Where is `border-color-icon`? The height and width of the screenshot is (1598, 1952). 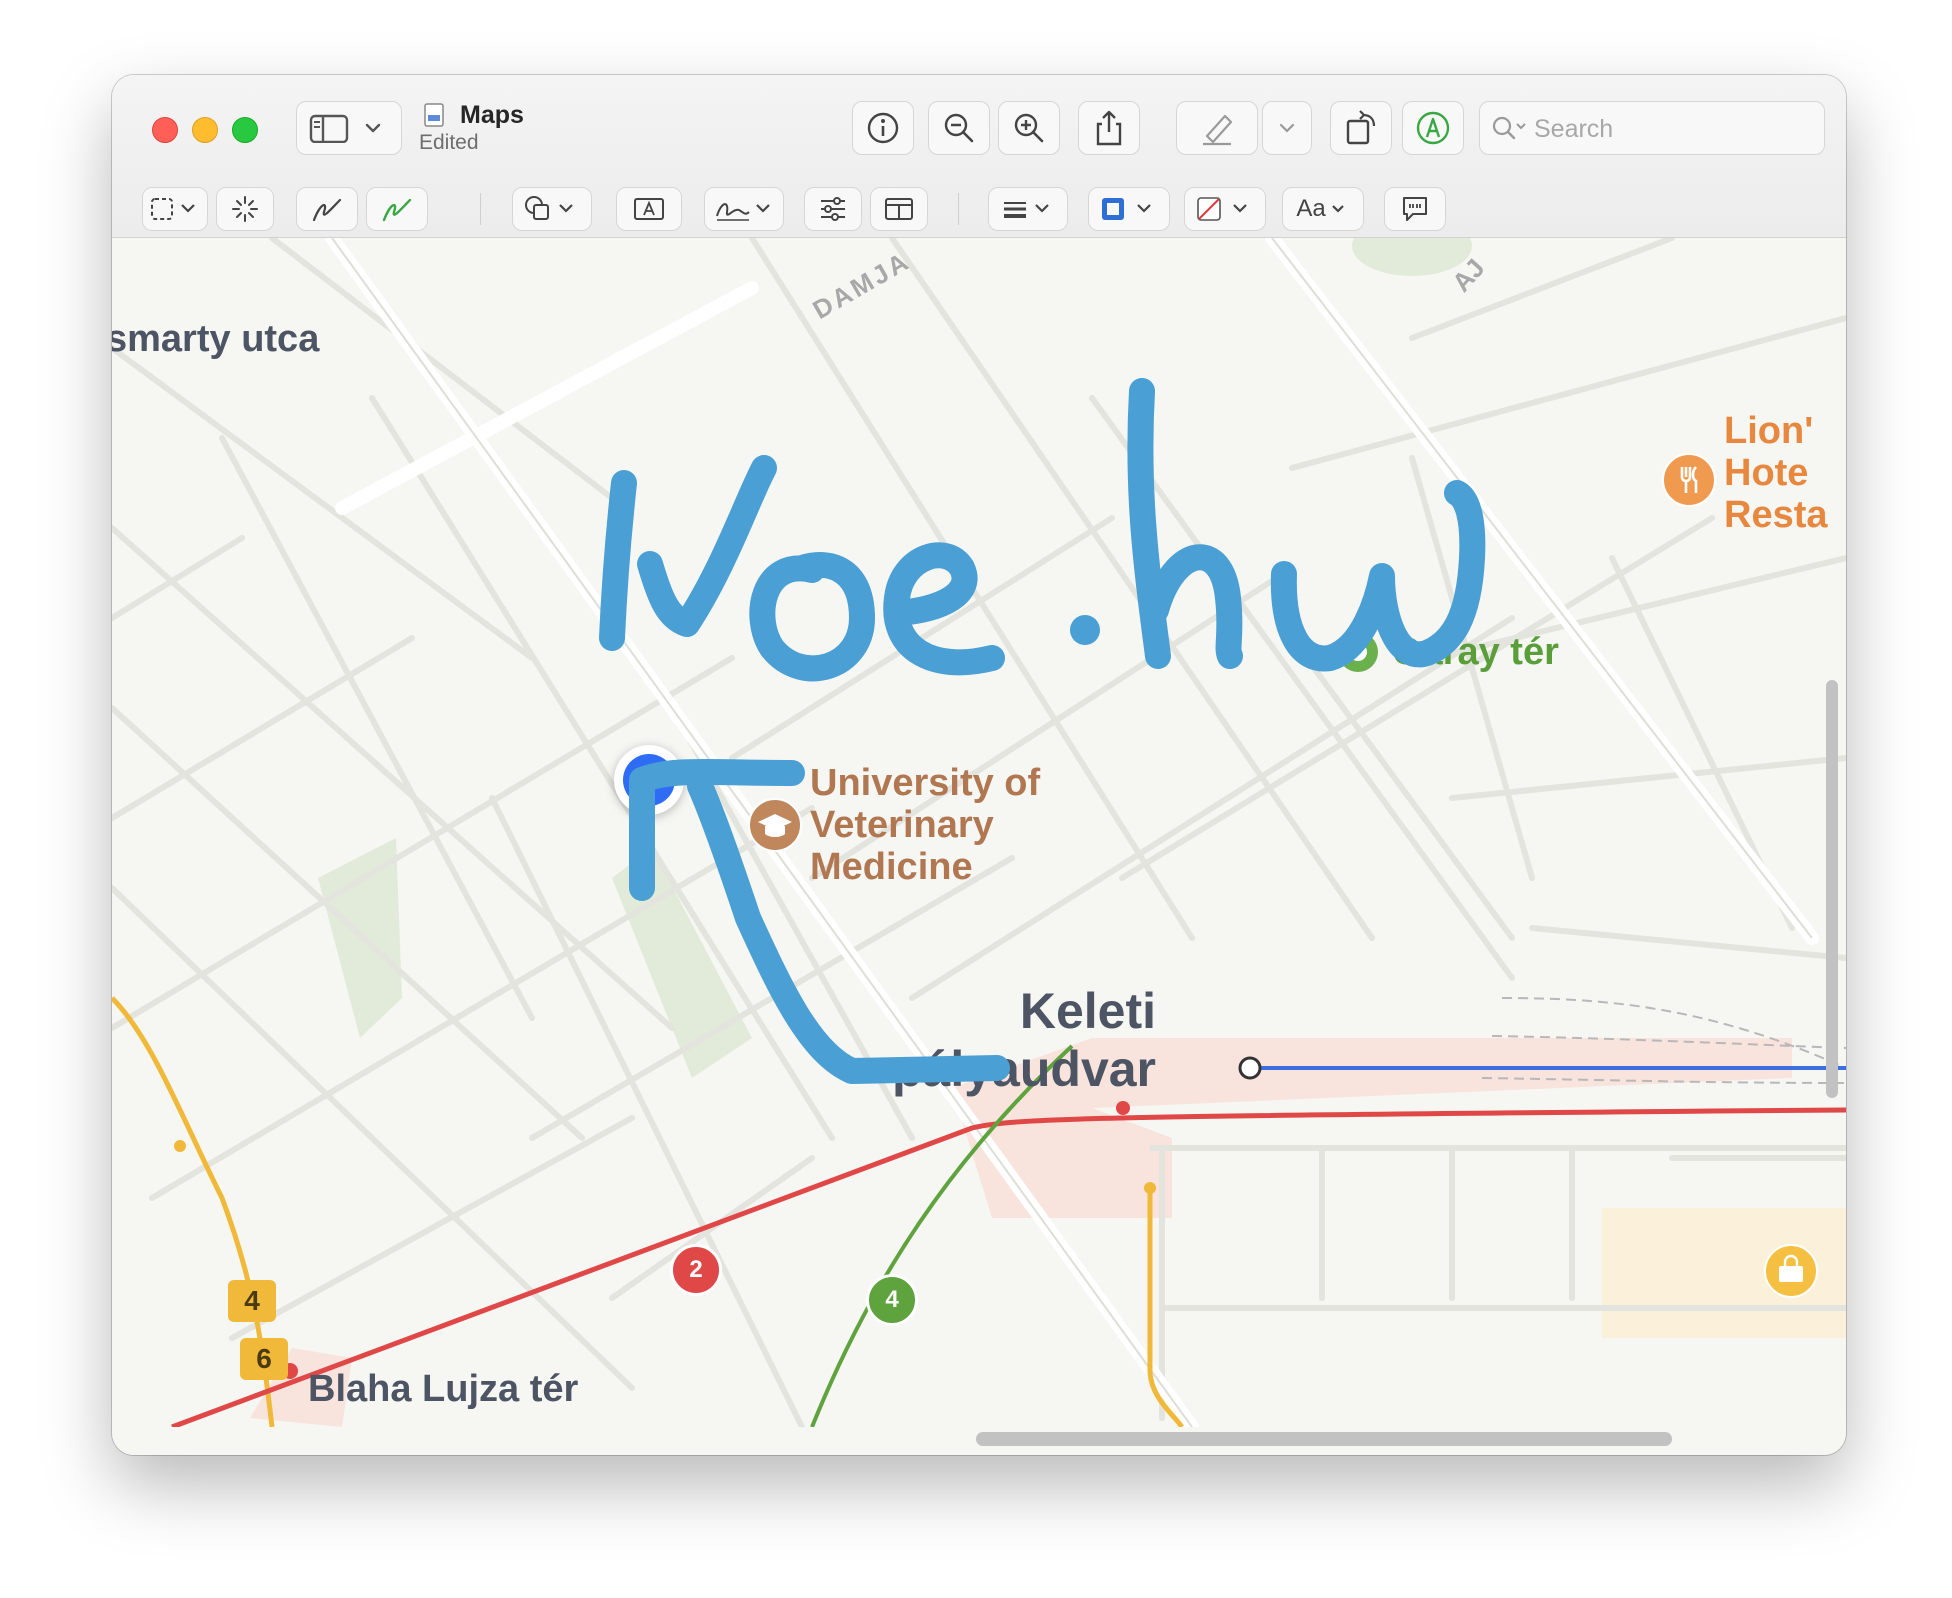 border-color-icon is located at coordinates (1126, 209).